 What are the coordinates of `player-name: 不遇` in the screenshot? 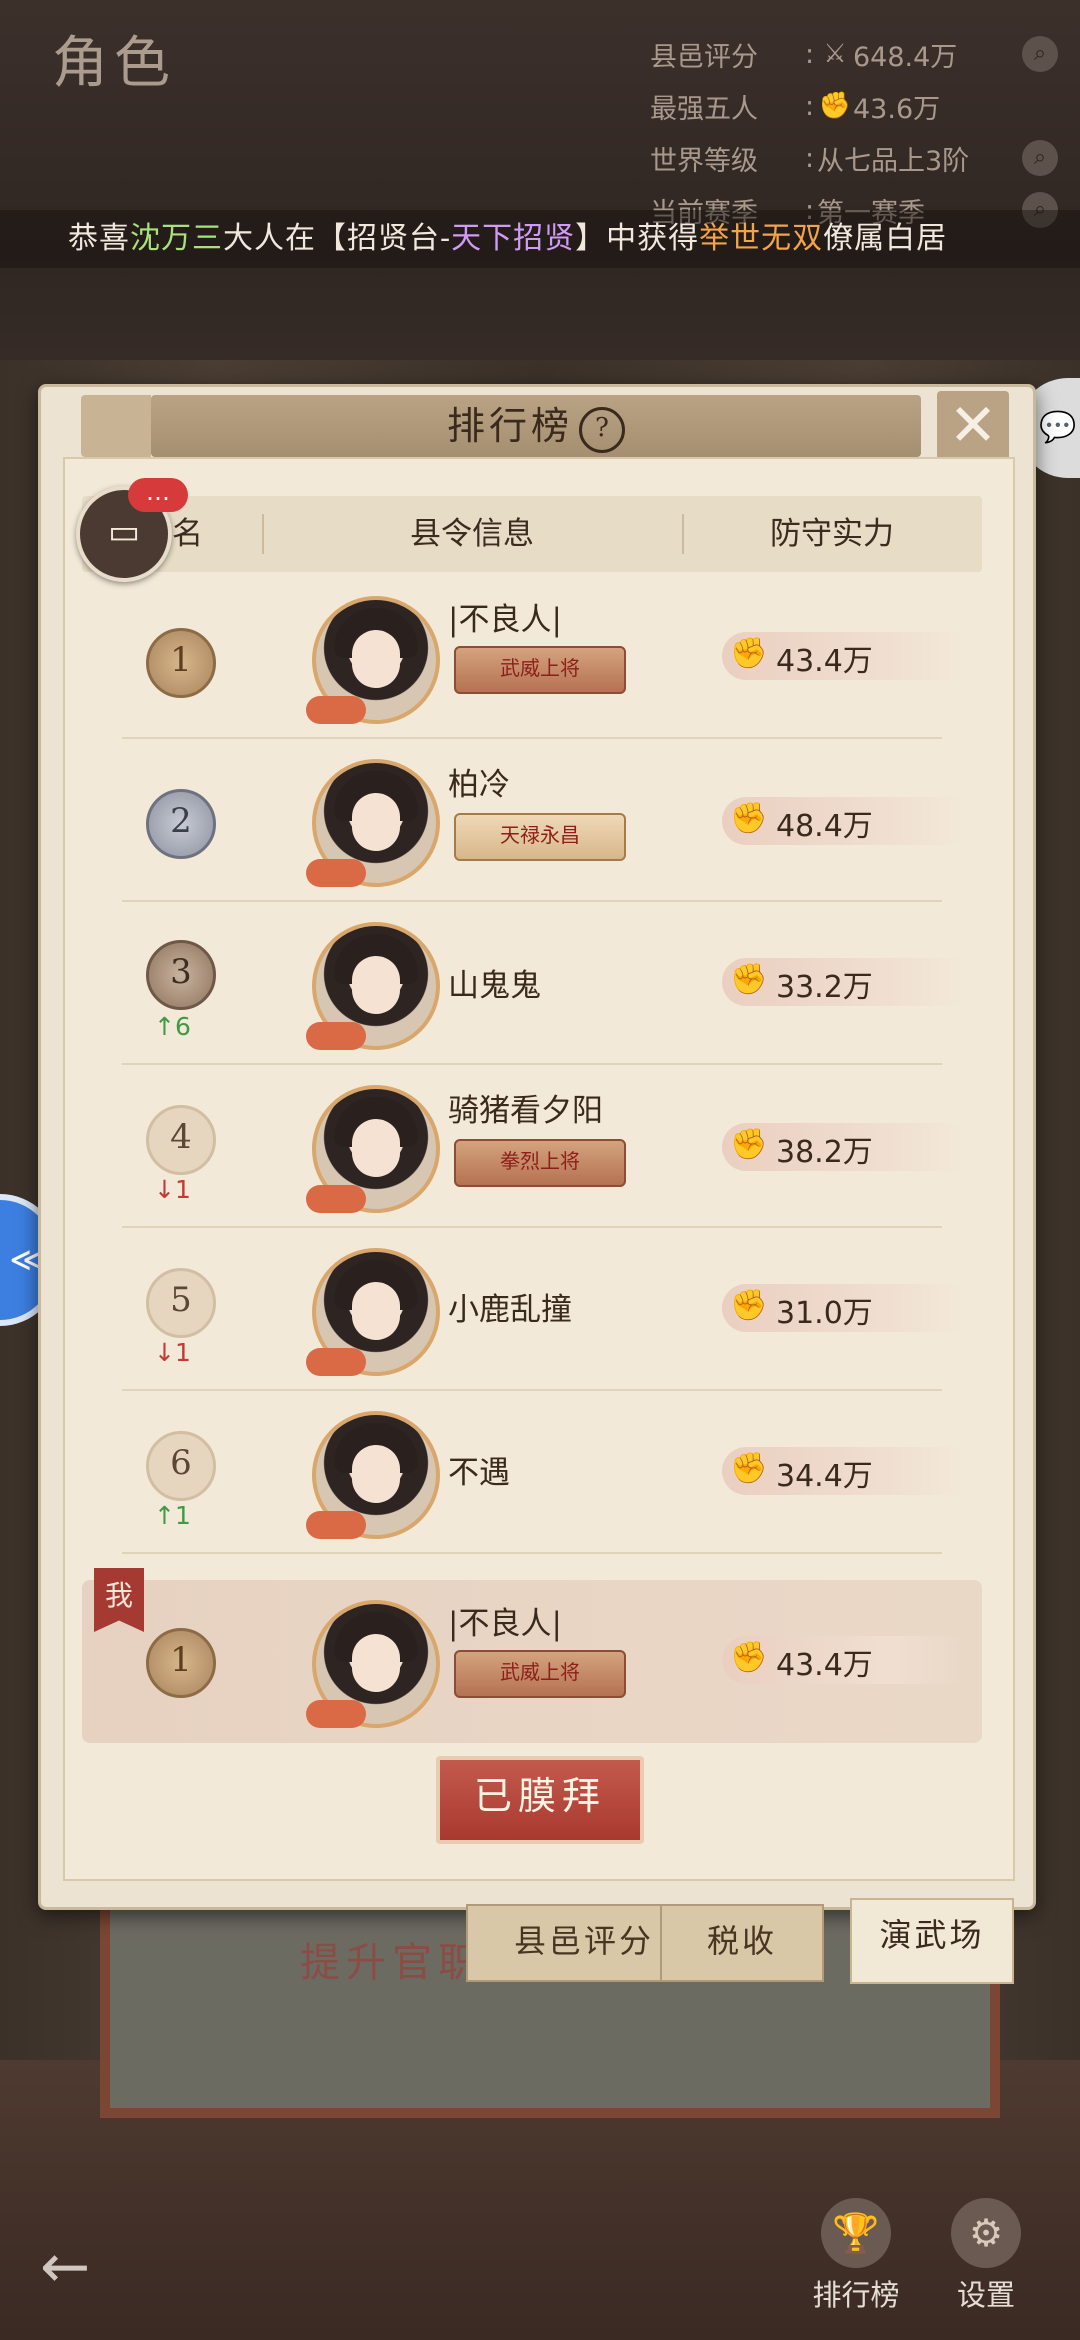 It's located at (479, 1473).